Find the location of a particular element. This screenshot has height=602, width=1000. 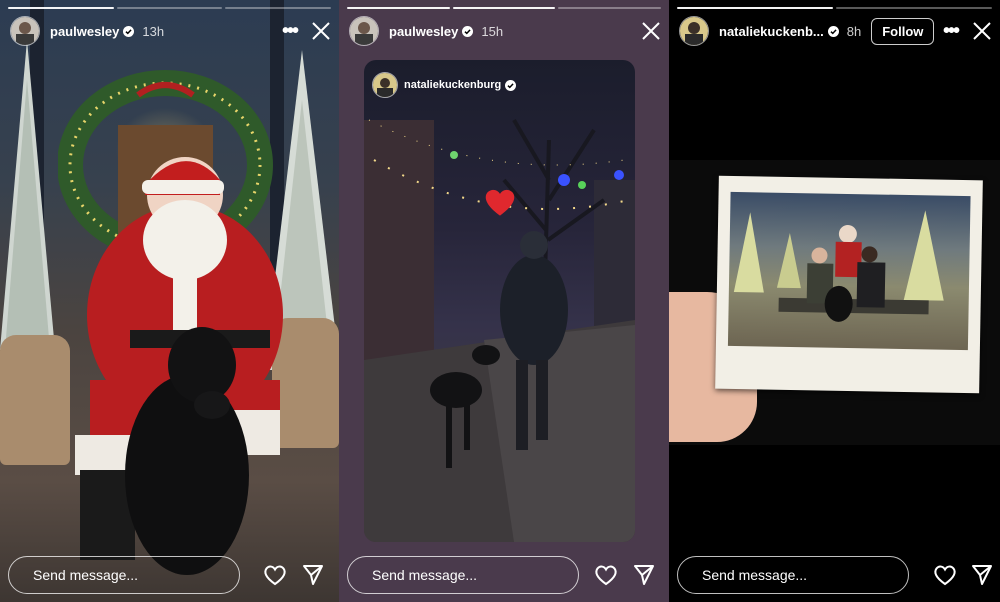

post-time: 15h is located at coordinates (492, 31).